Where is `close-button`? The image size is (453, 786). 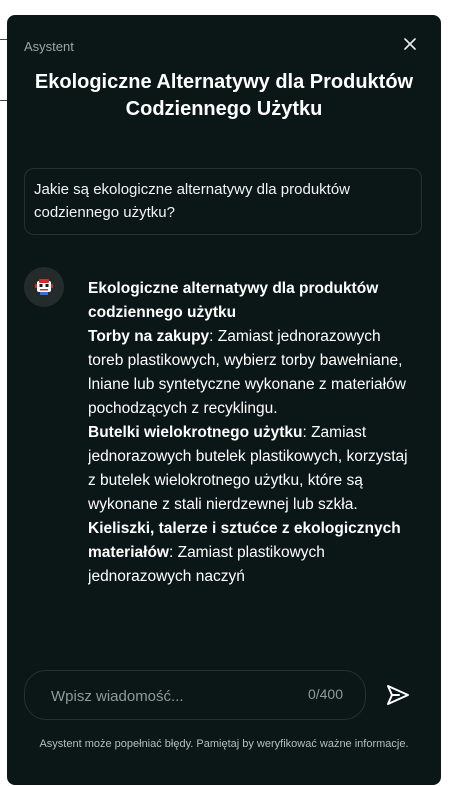 close-button is located at coordinates (410, 44).